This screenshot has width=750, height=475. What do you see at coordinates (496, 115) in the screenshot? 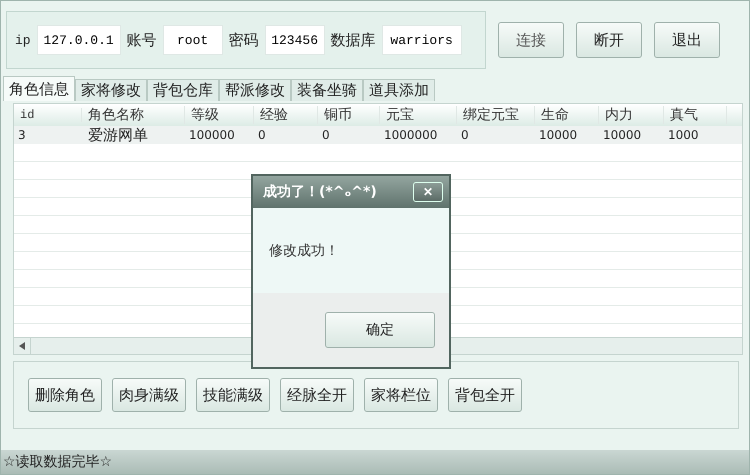
I see `column-header: 绑定元宝` at bounding box center [496, 115].